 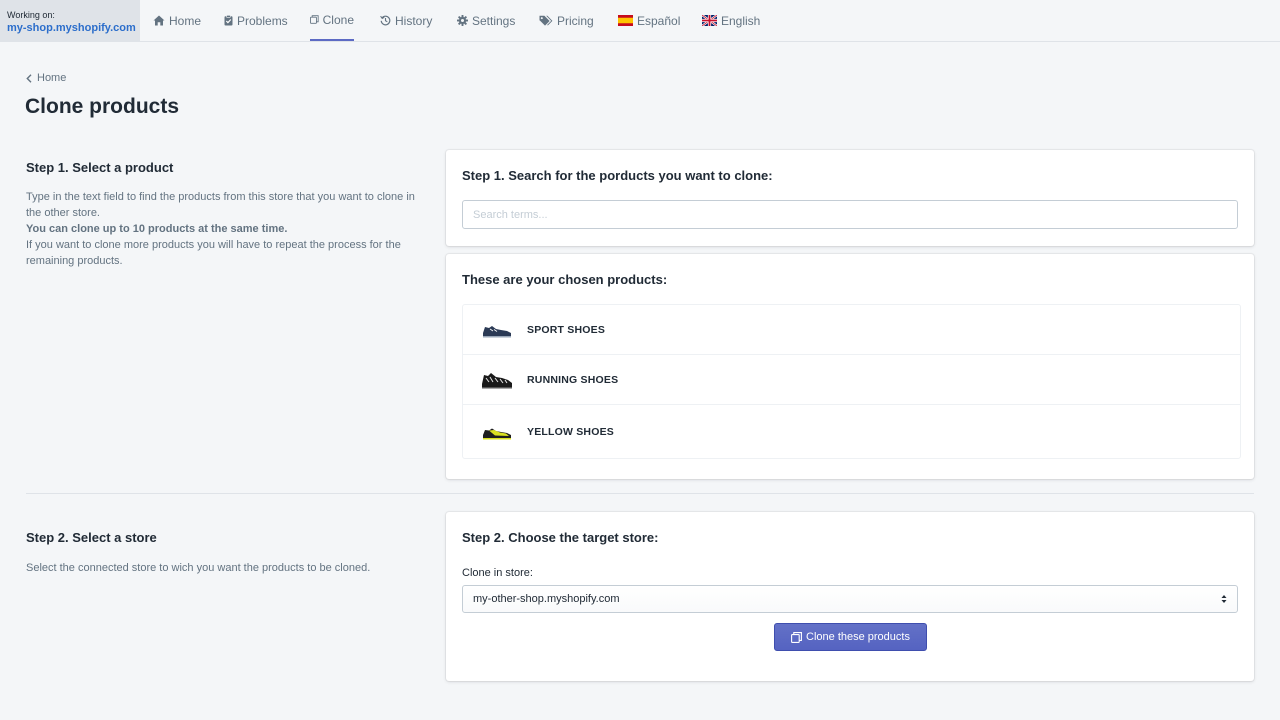 What do you see at coordinates (659, 20) in the screenshot?
I see `nav-item-label: Español` at bounding box center [659, 20].